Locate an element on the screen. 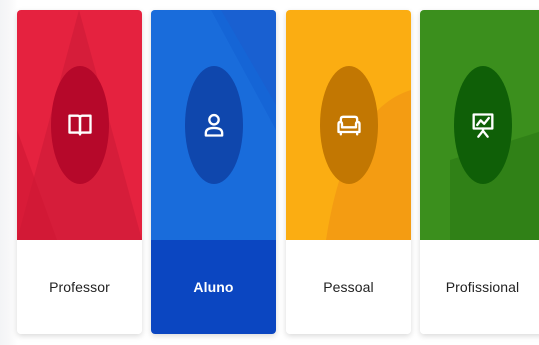  card-footer: Aluno is located at coordinates (213, 287).